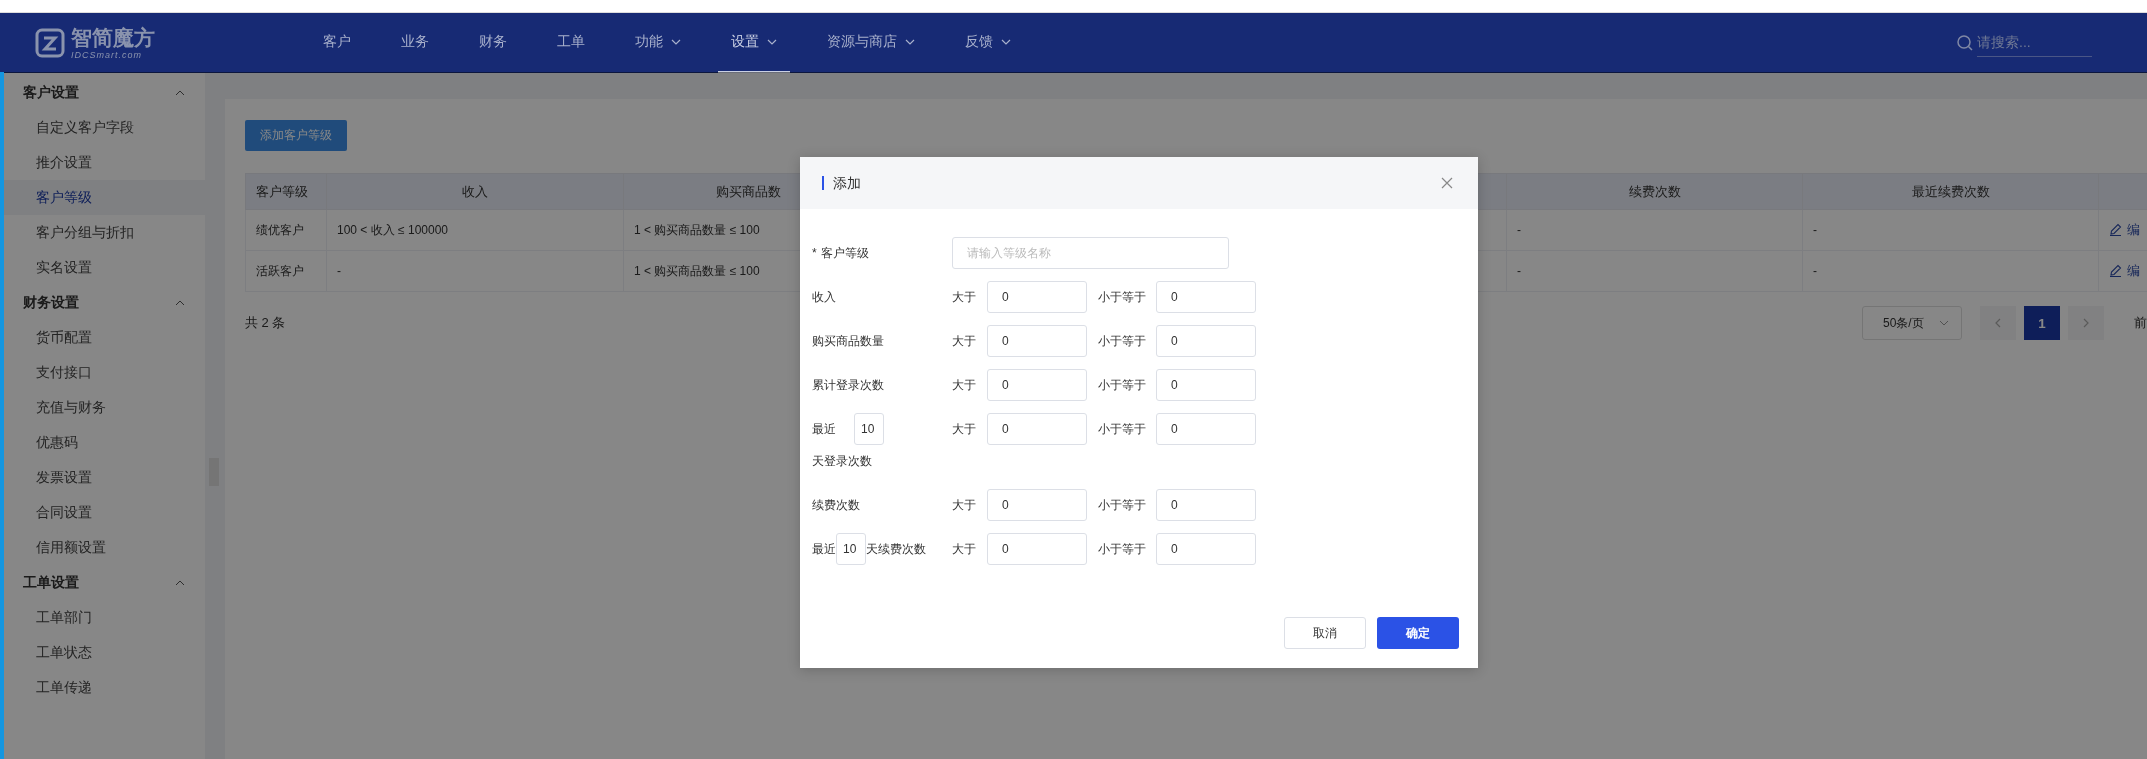 This screenshot has height=759, width=2147. Describe the element at coordinates (493, 43) in the screenshot. I see `nav-menu-item: 财务` at that location.